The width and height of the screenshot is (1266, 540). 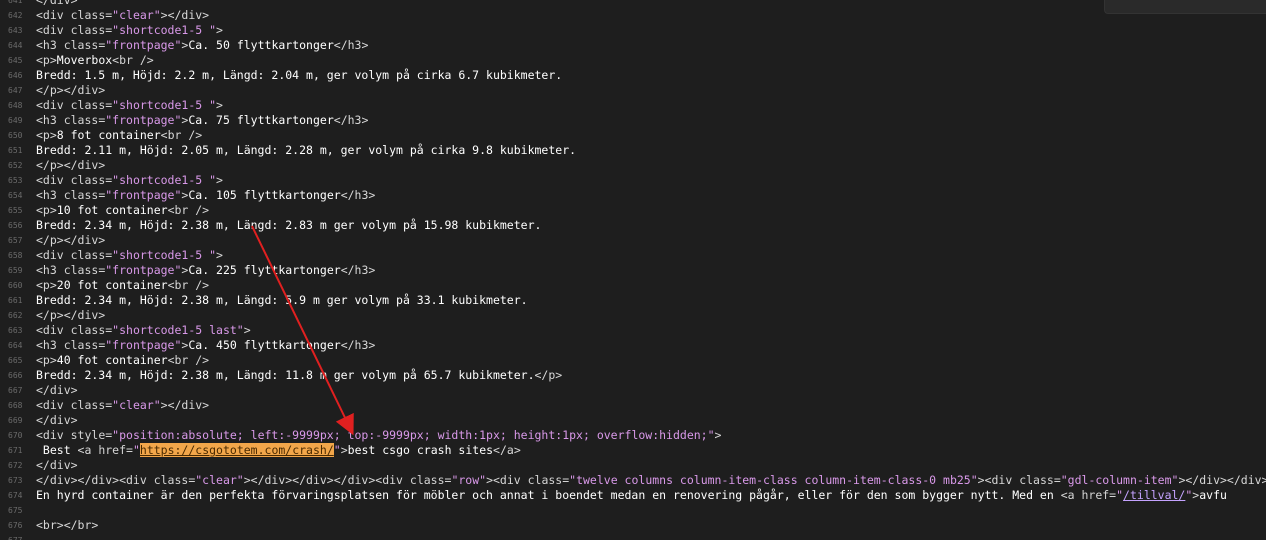 What do you see at coordinates (633, 60) in the screenshot?
I see `code-line: 645 <p>Moverbox<br />` at bounding box center [633, 60].